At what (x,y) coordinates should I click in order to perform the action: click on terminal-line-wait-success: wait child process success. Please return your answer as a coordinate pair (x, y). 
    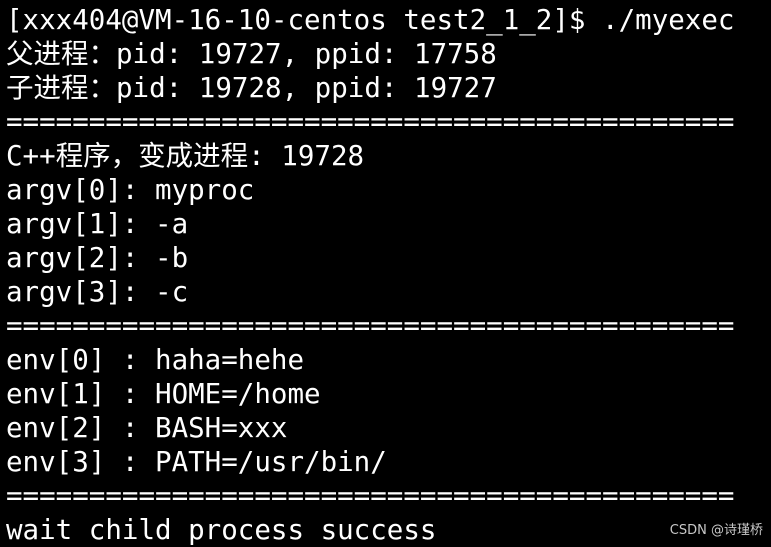
    Looking at the image, I should click on (221, 530).